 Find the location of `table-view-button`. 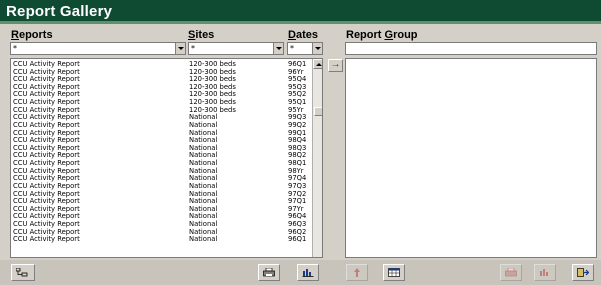

table-view-button is located at coordinates (394, 272).